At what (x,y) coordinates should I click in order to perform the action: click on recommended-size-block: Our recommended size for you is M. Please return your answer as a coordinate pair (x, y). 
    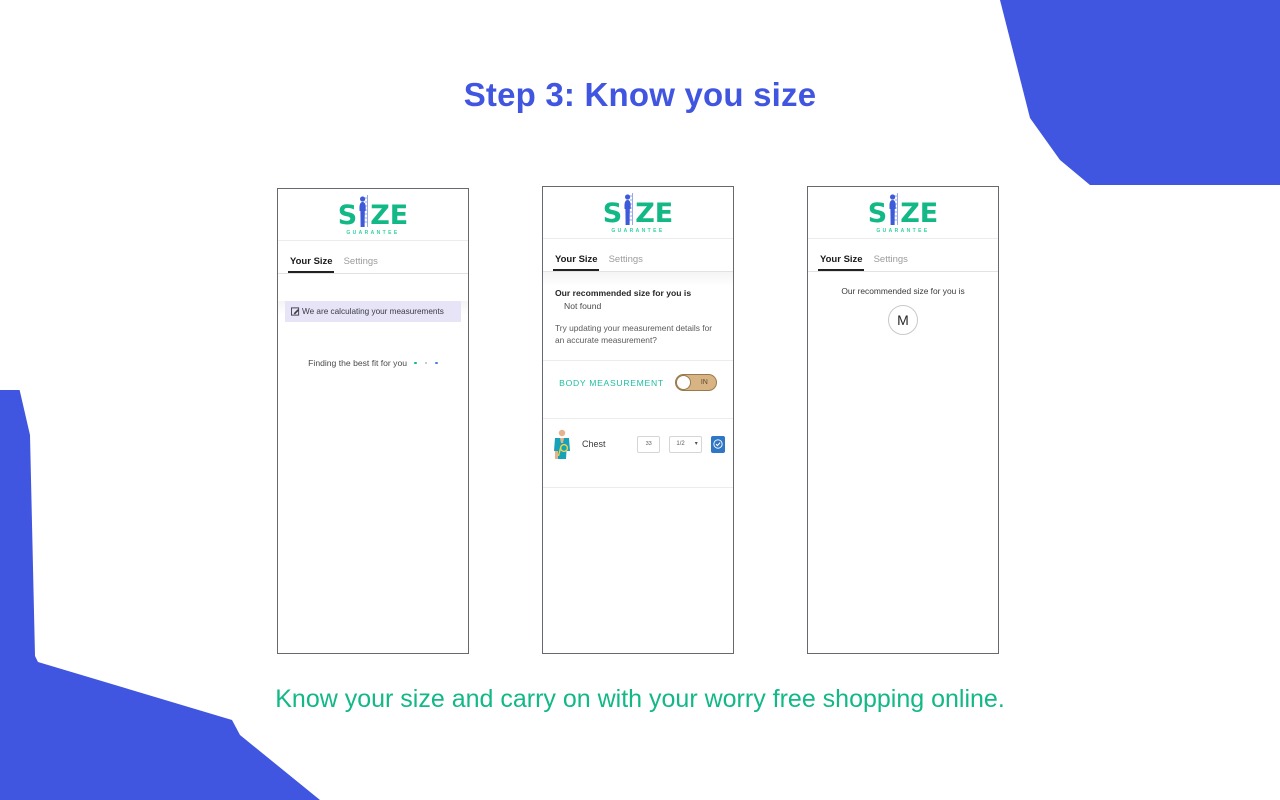
    Looking at the image, I should click on (903, 303).